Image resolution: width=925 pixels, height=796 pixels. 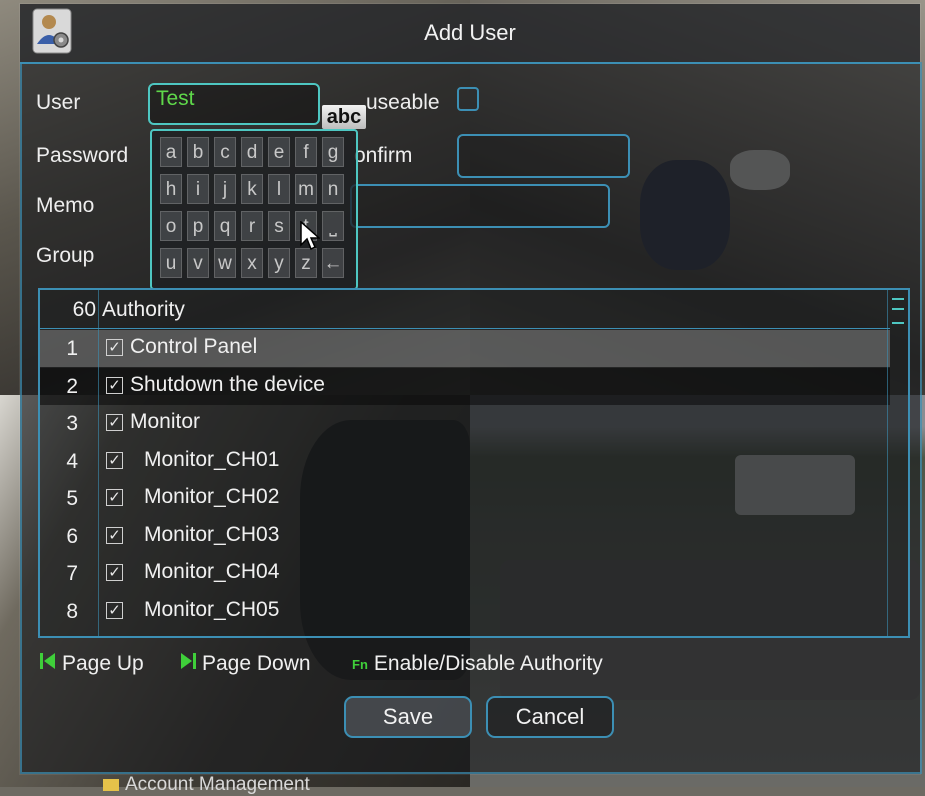 I want to click on table-scrollbar, so click(x=897, y=463).